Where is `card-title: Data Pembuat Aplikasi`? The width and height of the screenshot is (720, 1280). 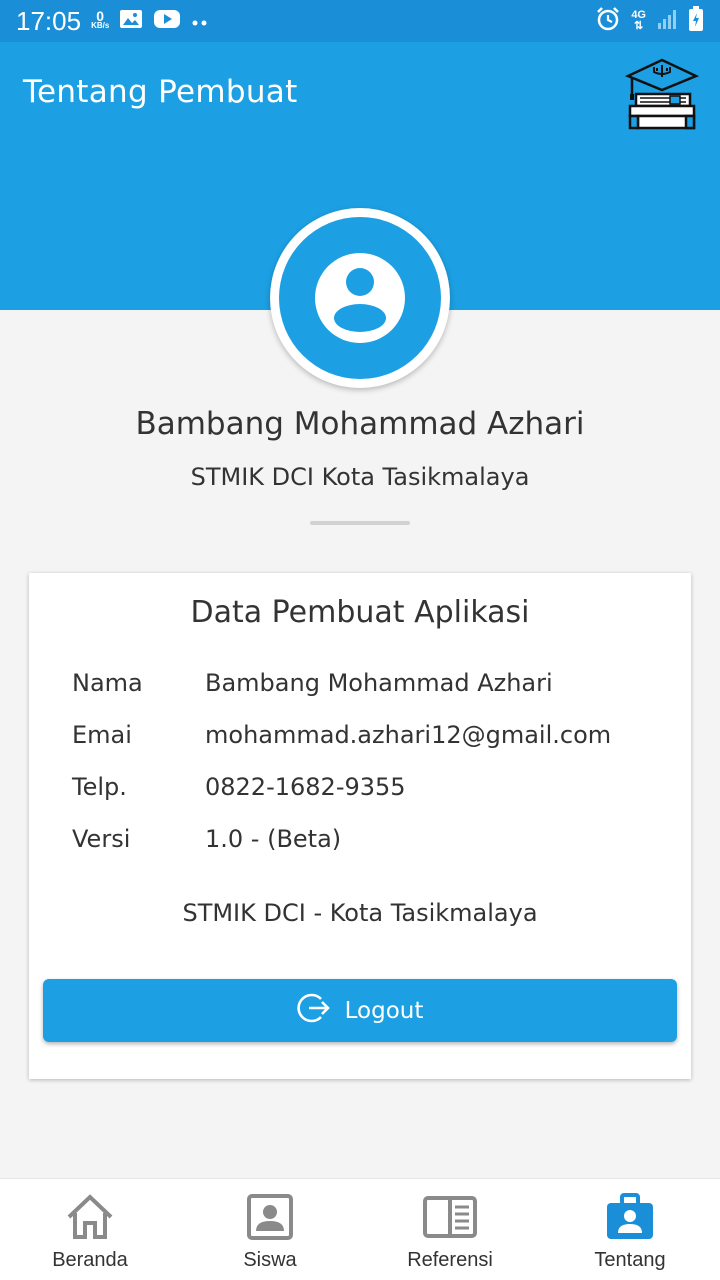 card-title: Data Pembuat Aplikasi is located at coordinates (360, 612).